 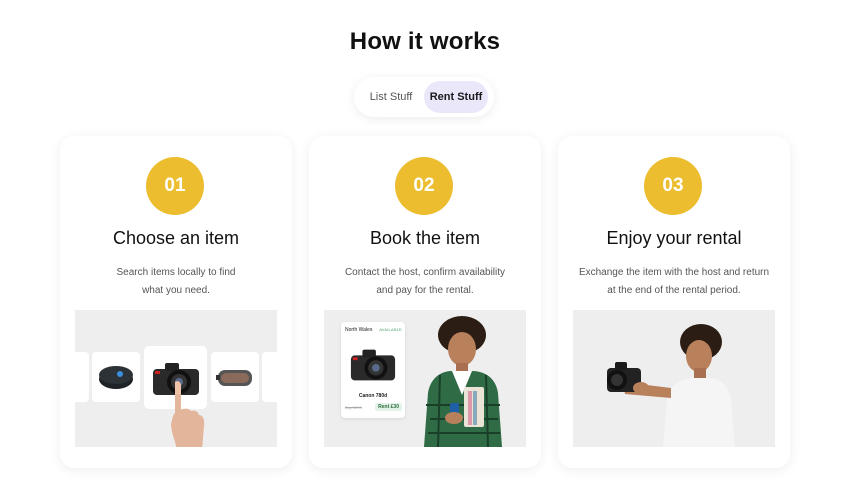 I want to click on listing-name: Canon 780d, so click(x=373, y=396).